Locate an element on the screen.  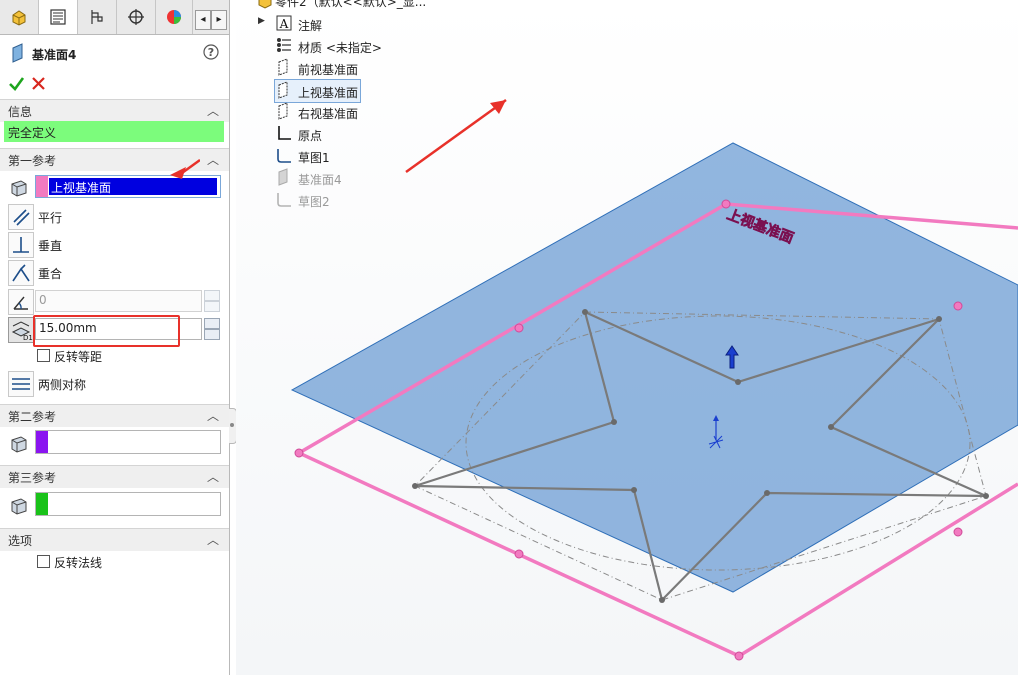
annotation-icon: A is located at coordinates (284, 23).